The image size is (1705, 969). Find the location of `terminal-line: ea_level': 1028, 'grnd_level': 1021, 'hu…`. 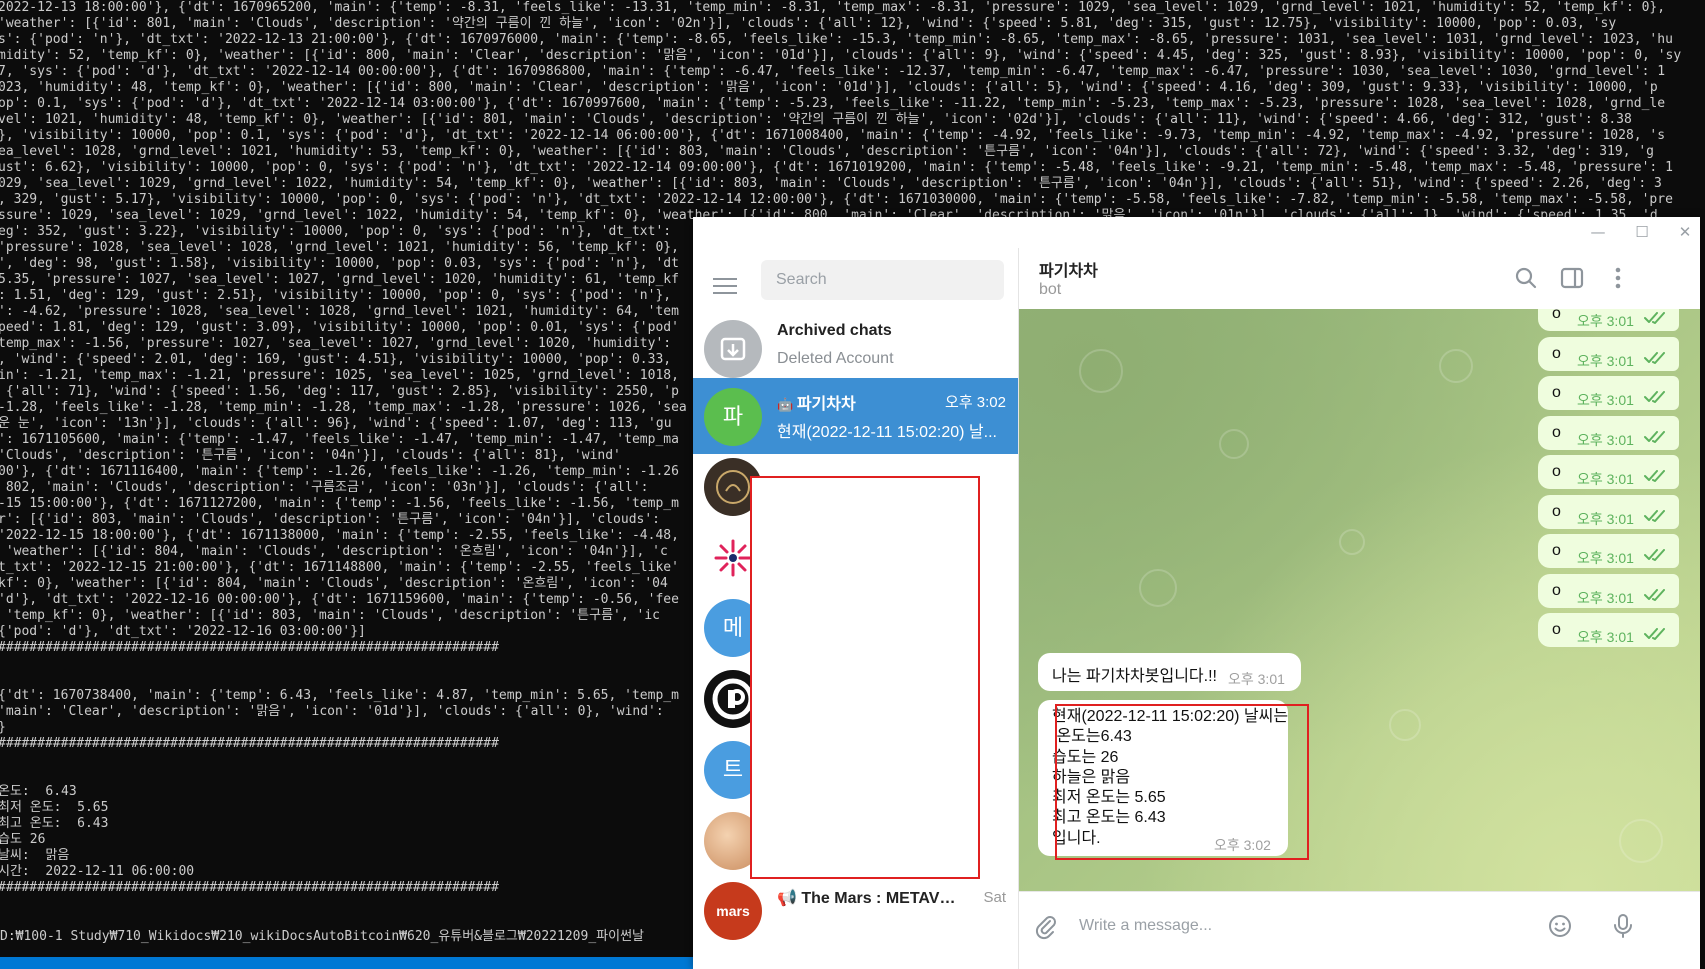

terminal-line: ea_level': 1028, 'grnd_level': 1021, 'hu… is located at coordinates (827, 151).